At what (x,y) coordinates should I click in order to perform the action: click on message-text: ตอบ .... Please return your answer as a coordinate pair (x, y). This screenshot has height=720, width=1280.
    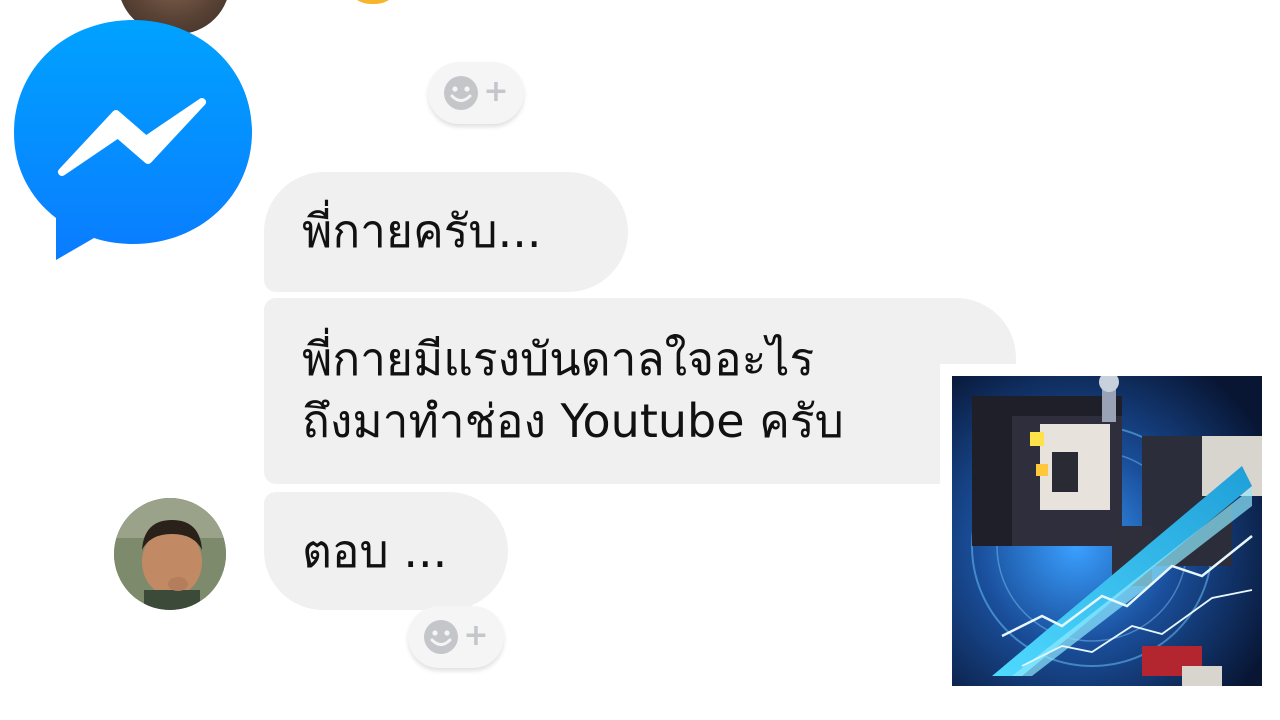
    Looking at the image, I should click on (375, 551).